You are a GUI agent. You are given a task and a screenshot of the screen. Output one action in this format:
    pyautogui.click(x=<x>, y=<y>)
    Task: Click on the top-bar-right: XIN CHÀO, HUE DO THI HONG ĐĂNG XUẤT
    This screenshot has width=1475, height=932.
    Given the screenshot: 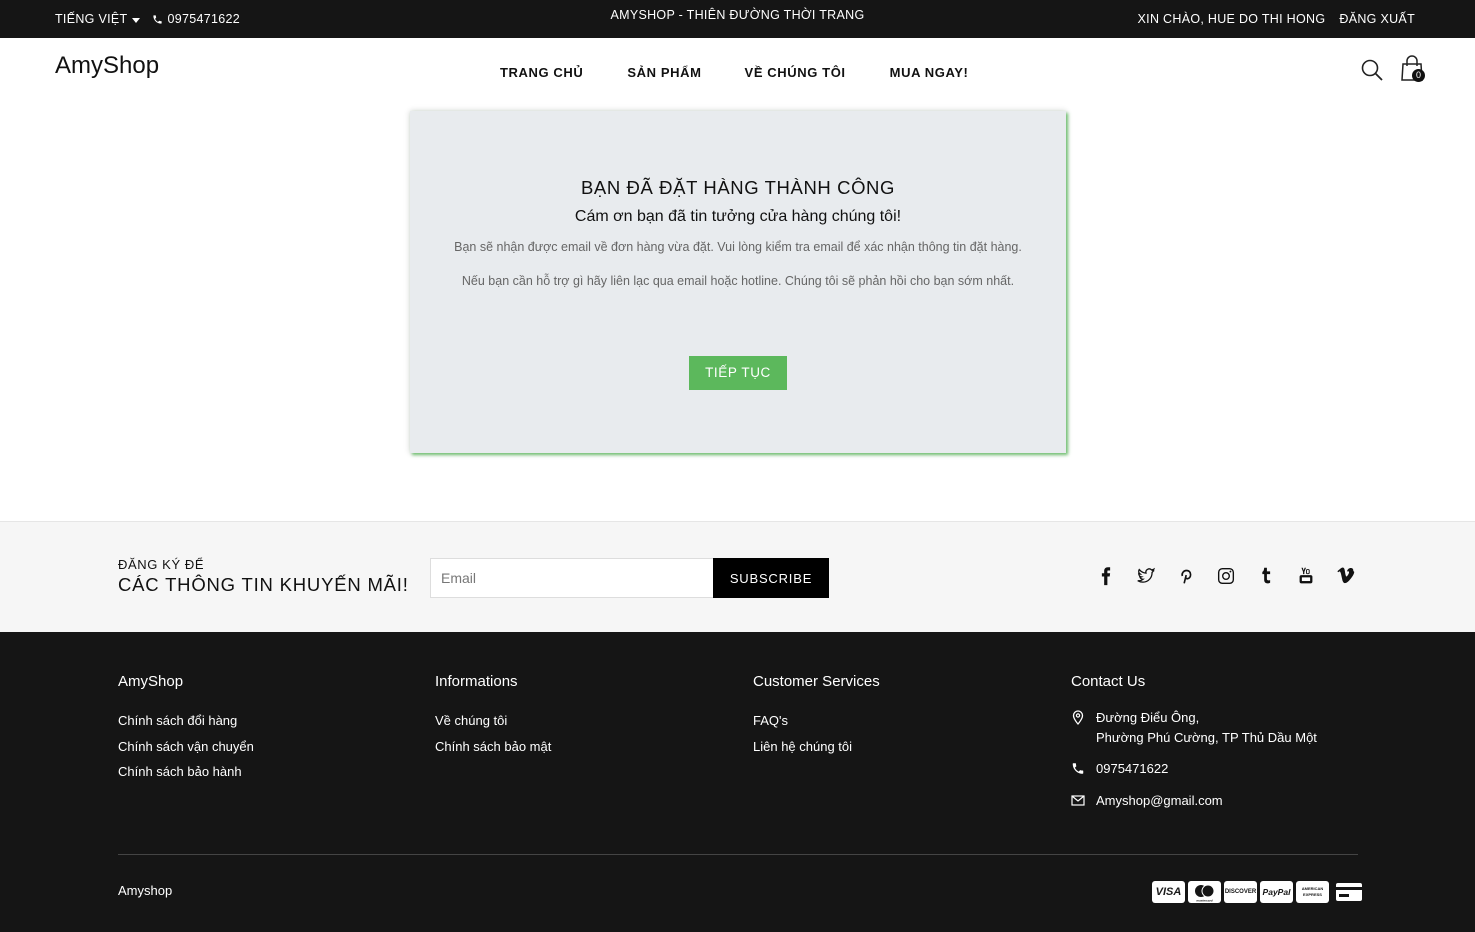 What is the action you would take?
    pyautogui.click(x=1276, y=19)
    